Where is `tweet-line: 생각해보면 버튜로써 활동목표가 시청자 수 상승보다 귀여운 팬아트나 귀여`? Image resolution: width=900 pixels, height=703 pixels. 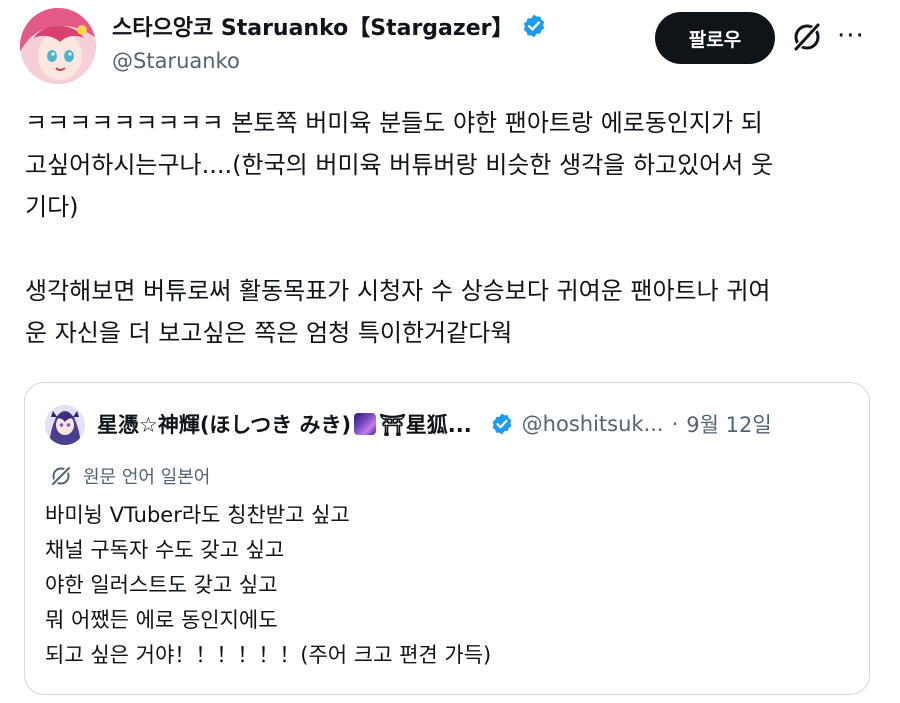
tweet-line: 생각해보면 버튜로써 활동목표가 시청자 수 상승보다 귀여운 팬아트나 귀여 is located at coordinates (398, 291).